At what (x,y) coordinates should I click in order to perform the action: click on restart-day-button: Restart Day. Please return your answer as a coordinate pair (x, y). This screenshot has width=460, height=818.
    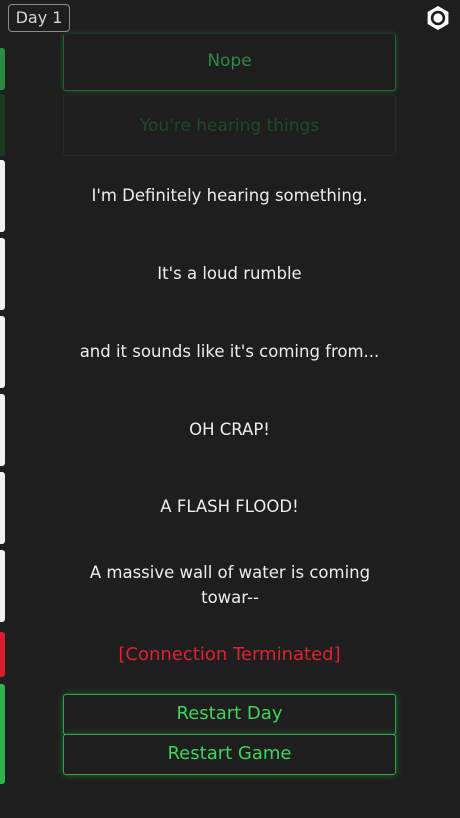
    Looking at the image, I should click on (229, 714).